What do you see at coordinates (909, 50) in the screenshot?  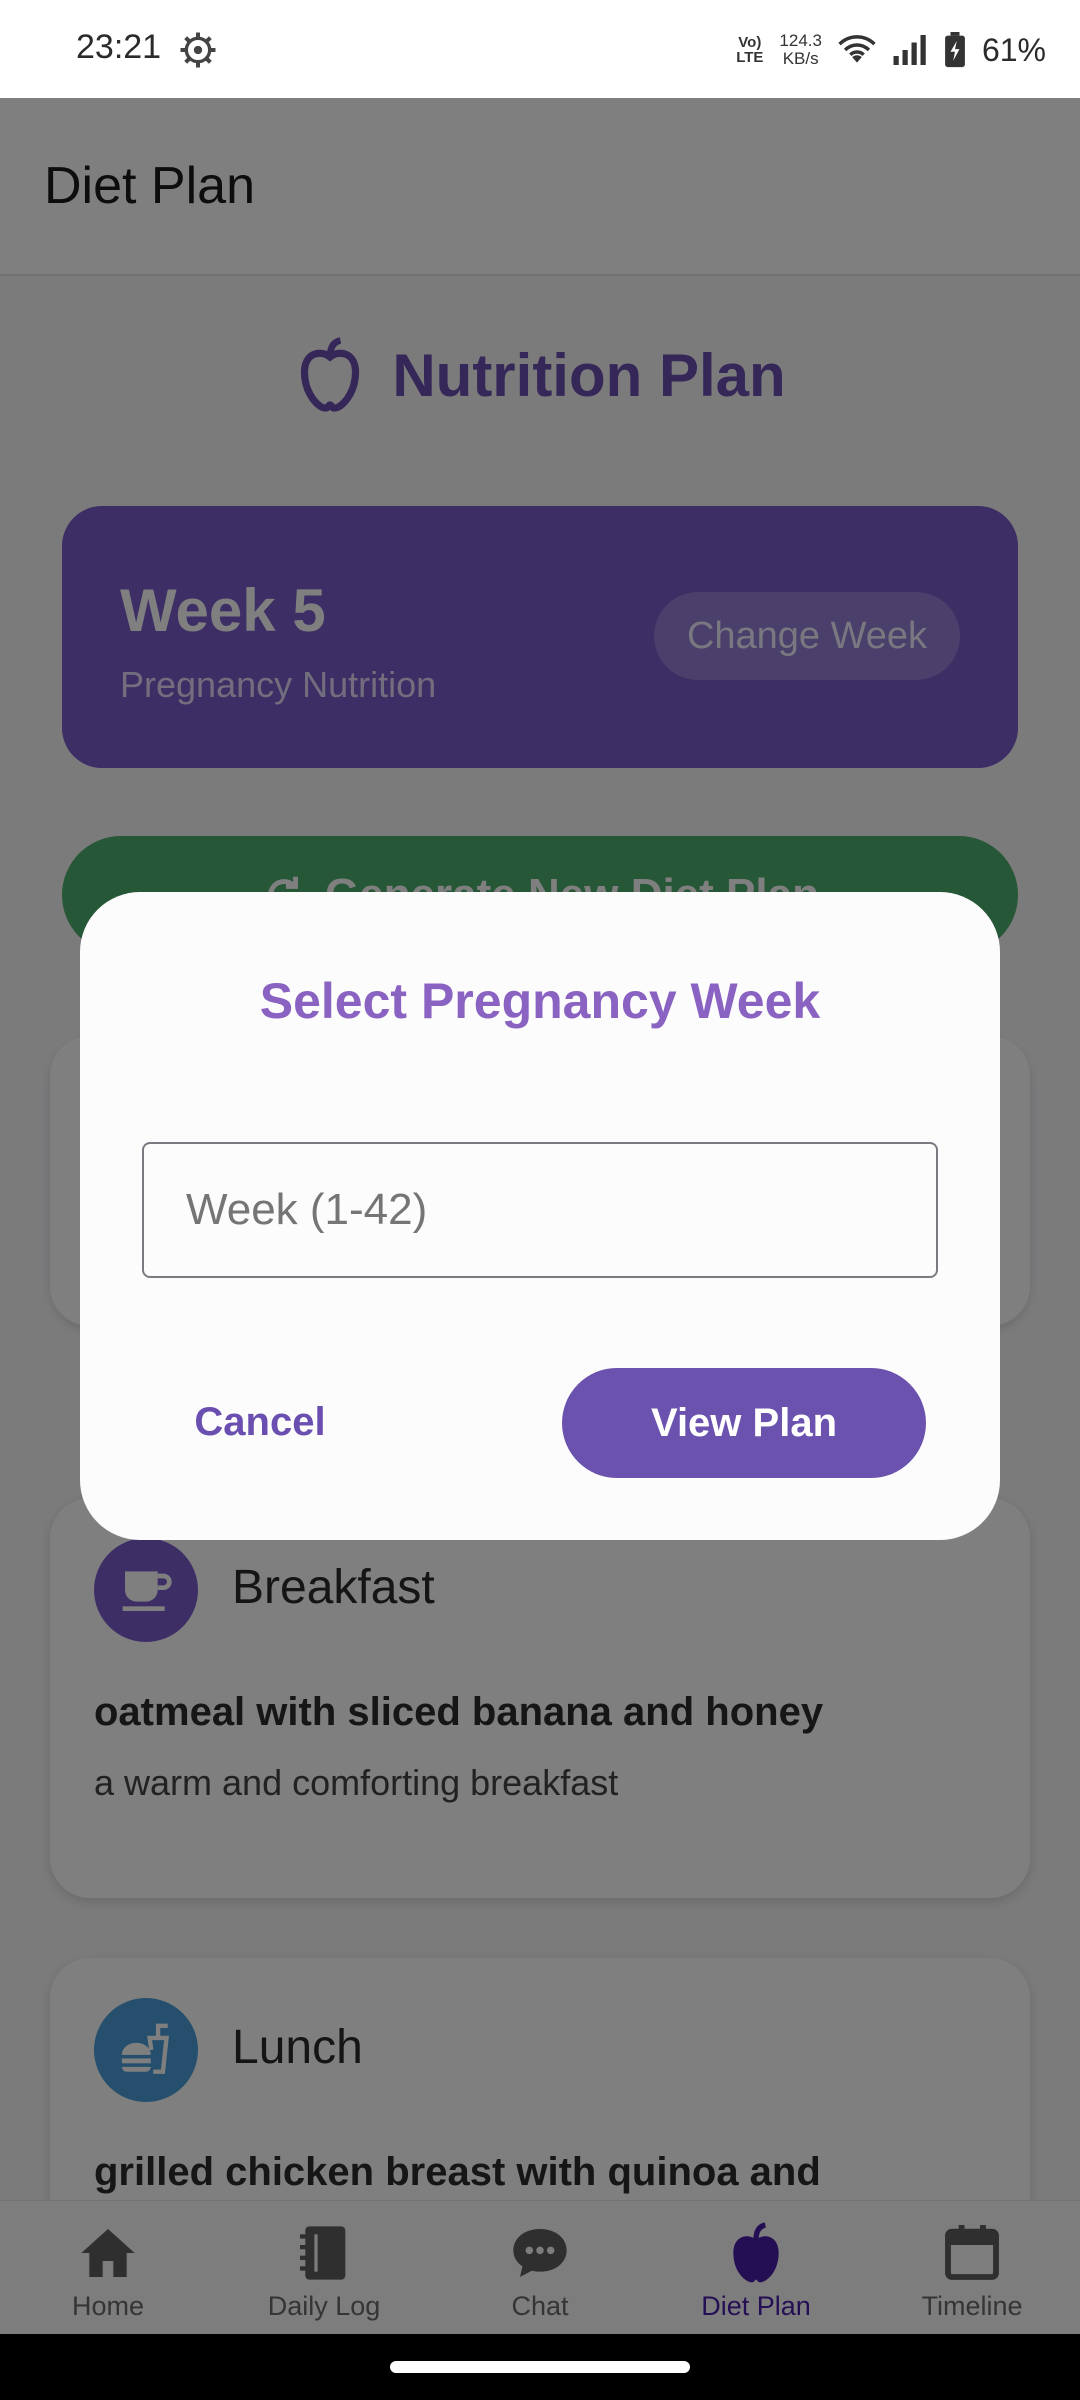 I see `signal-icon` at bounding box center [909, 50].